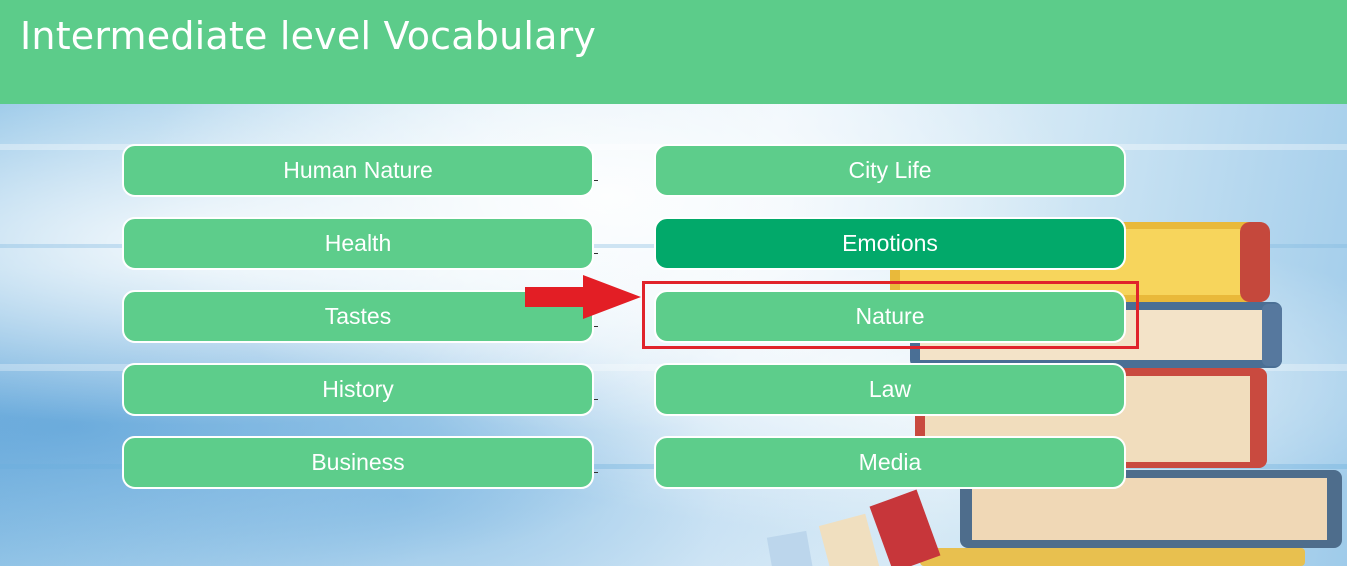 This screenshot has height=566, width=1347. What do you see at coordinates (890, 462) in the screenshot?
I see `topic-button-media: Media` at bounding box center [890, 462].